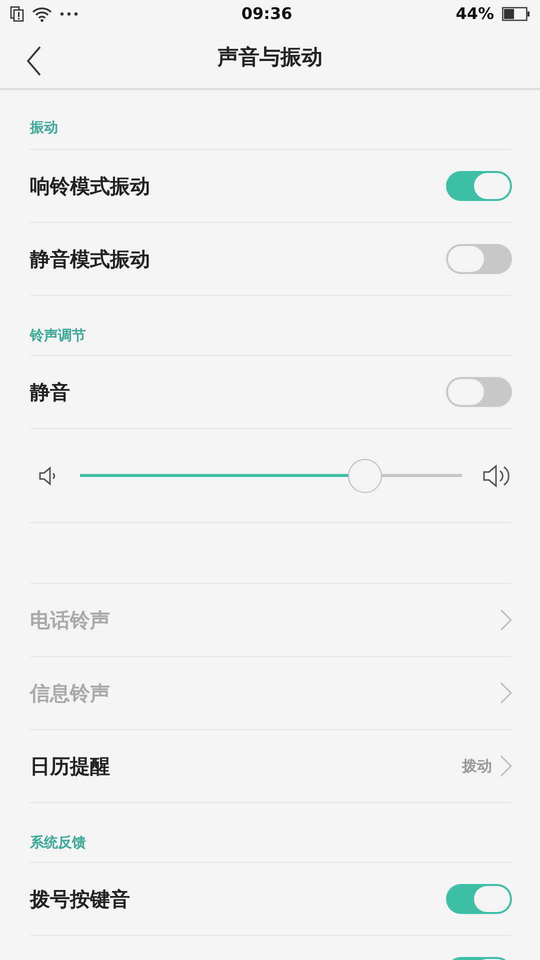 This screenshot has height=960, width=540. Describe the element at coordinates (17, 14) in the screenshot. I see `sim-icon` at that location.